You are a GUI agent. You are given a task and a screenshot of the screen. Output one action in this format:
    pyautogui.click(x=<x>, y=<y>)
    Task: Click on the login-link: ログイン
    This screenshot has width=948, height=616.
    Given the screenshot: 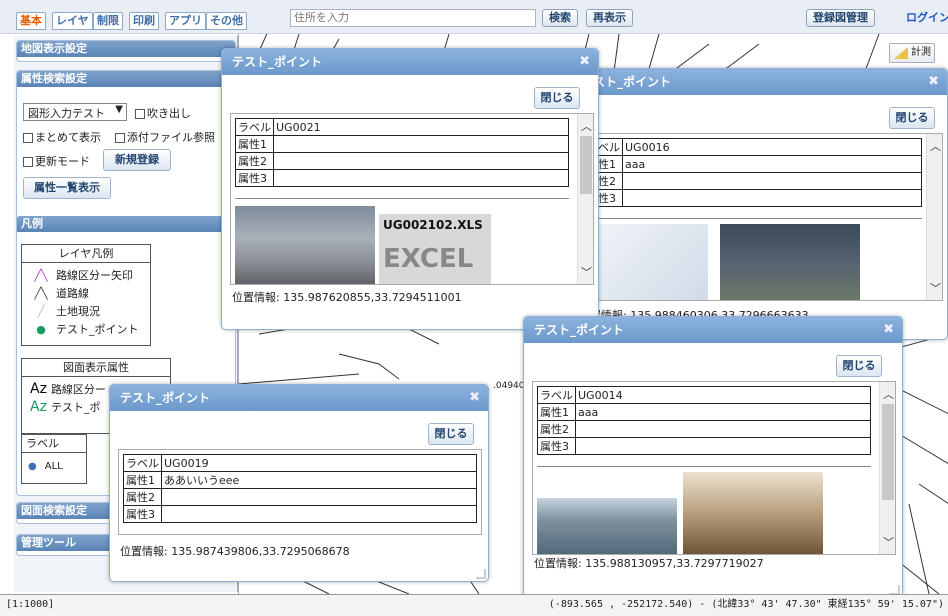 What is the action you would take?
    pyautogui.click(x=927, y=17)
    